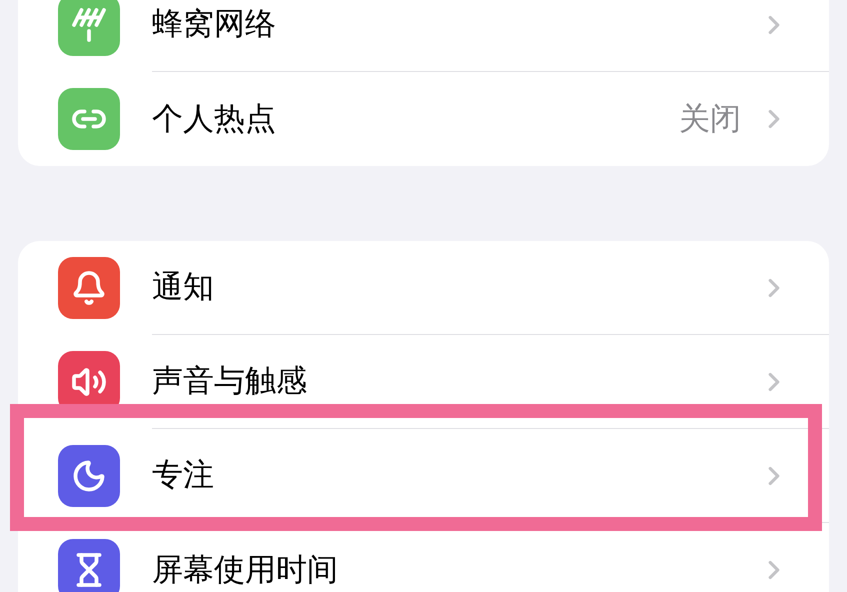  I want to click on row-label: 屏幕使用时间, so click(245, 570).